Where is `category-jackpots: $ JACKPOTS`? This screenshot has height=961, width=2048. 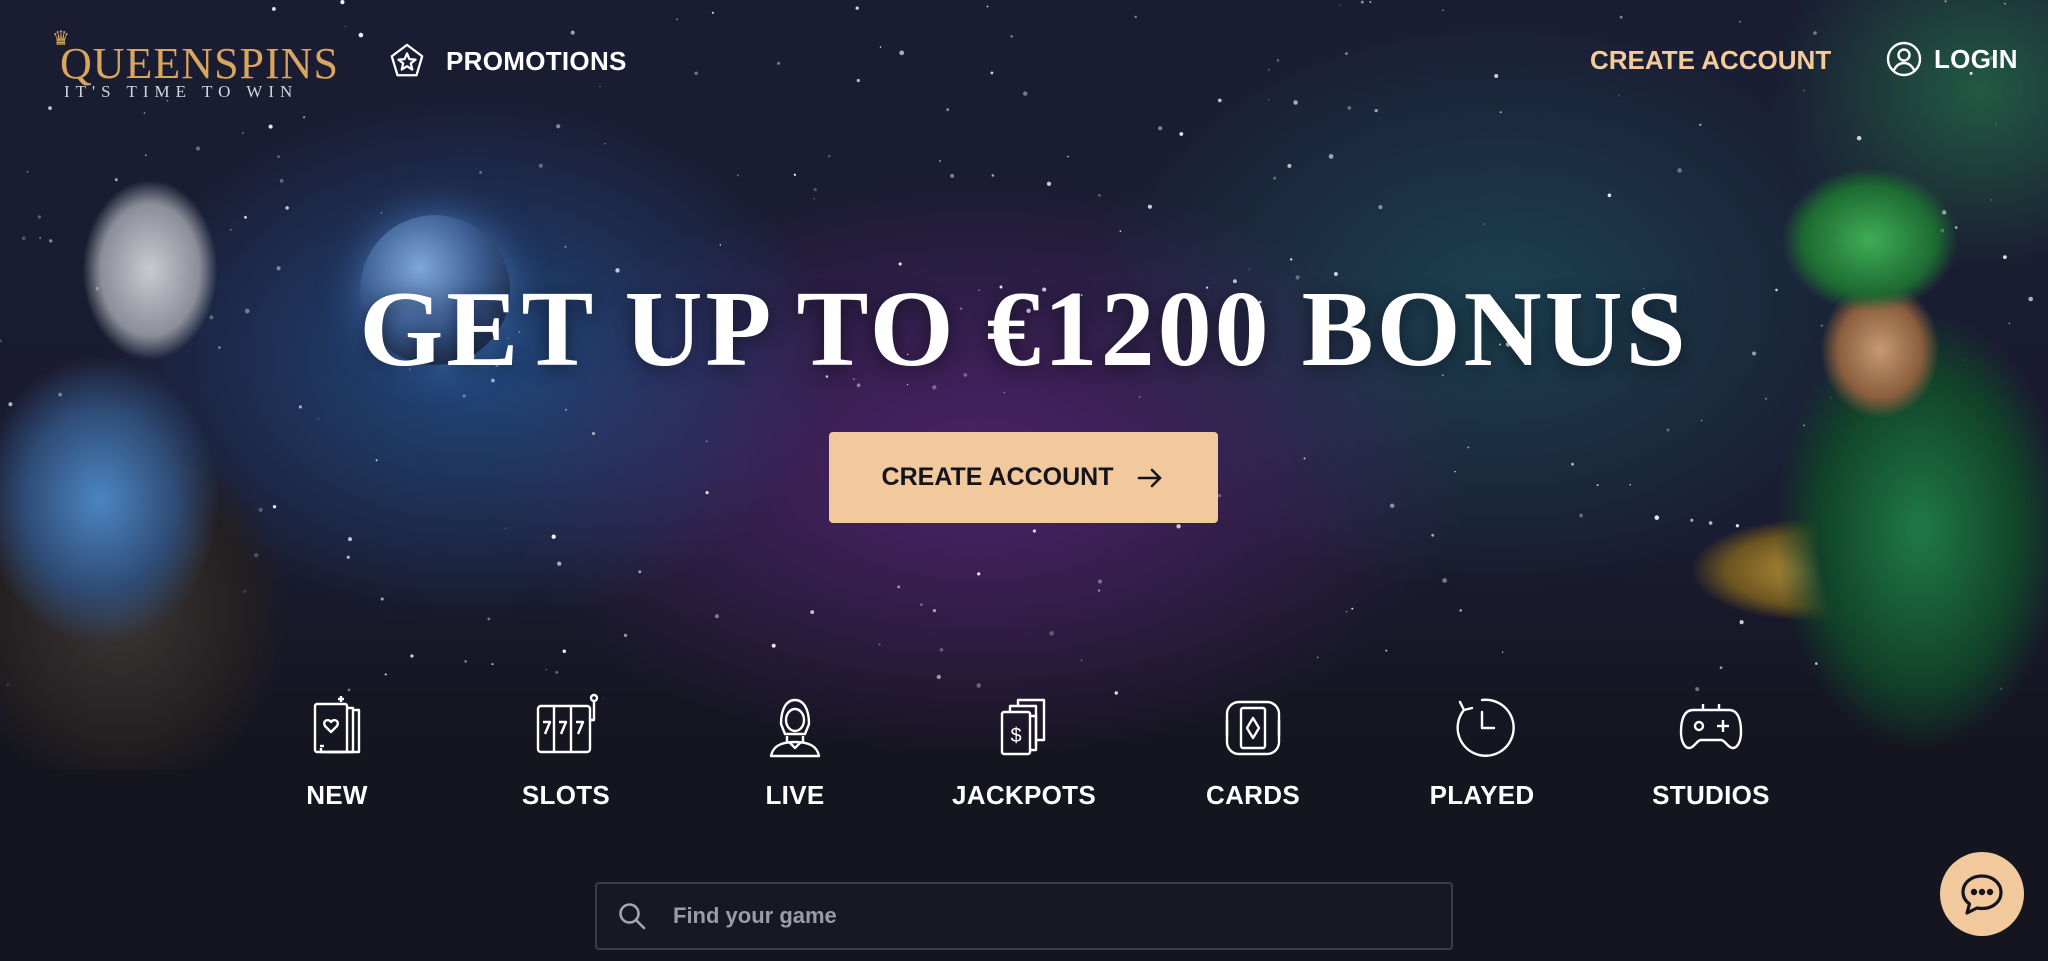 category-jackpots: $ JACKPOTS is located at coordinates (1024, 750).